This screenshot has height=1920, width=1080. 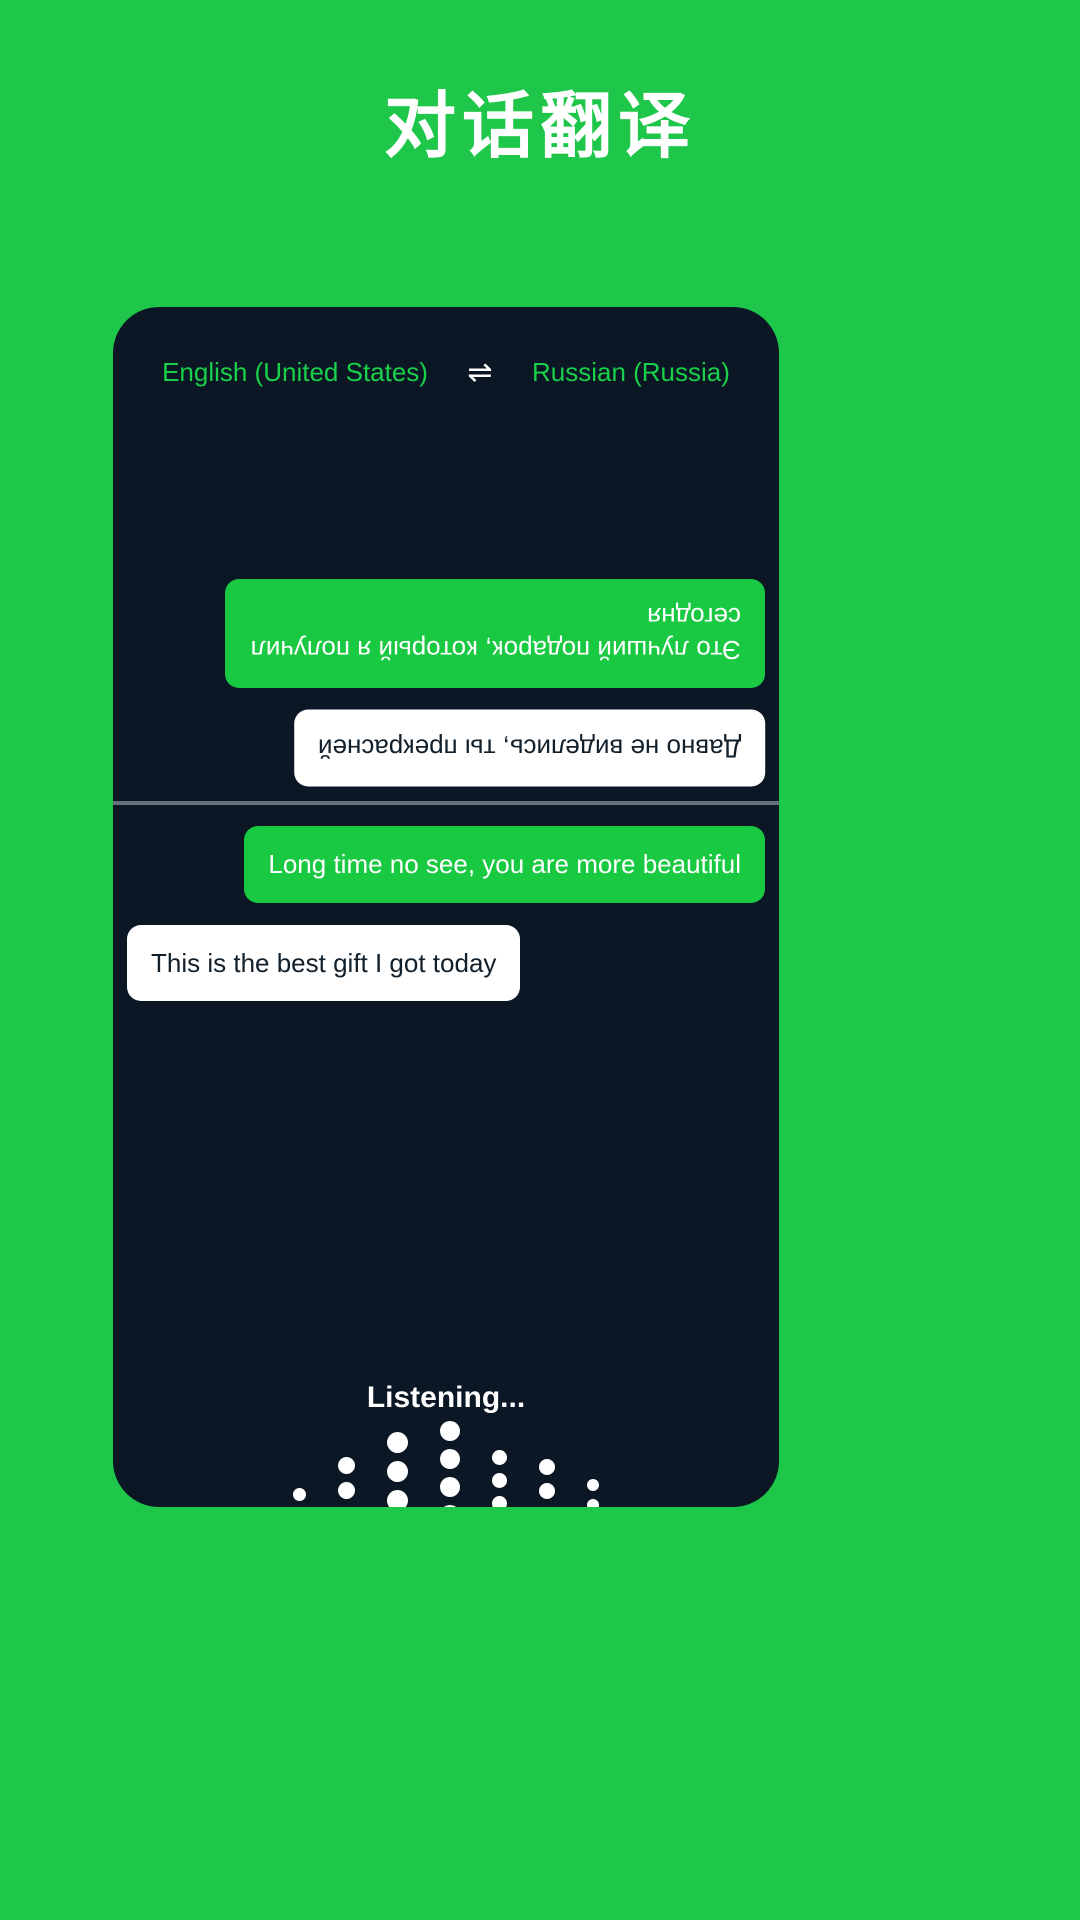 I want to click on message-row: Давно не виделись, ты прекрасней, so click(x=446, y=747).